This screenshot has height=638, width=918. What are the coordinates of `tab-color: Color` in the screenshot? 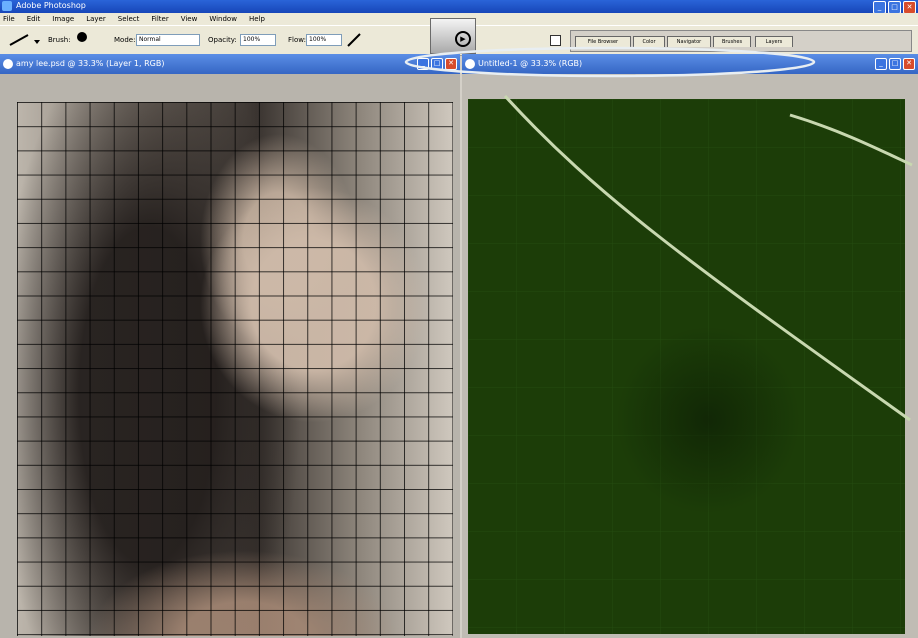 It's located at (649, 41).